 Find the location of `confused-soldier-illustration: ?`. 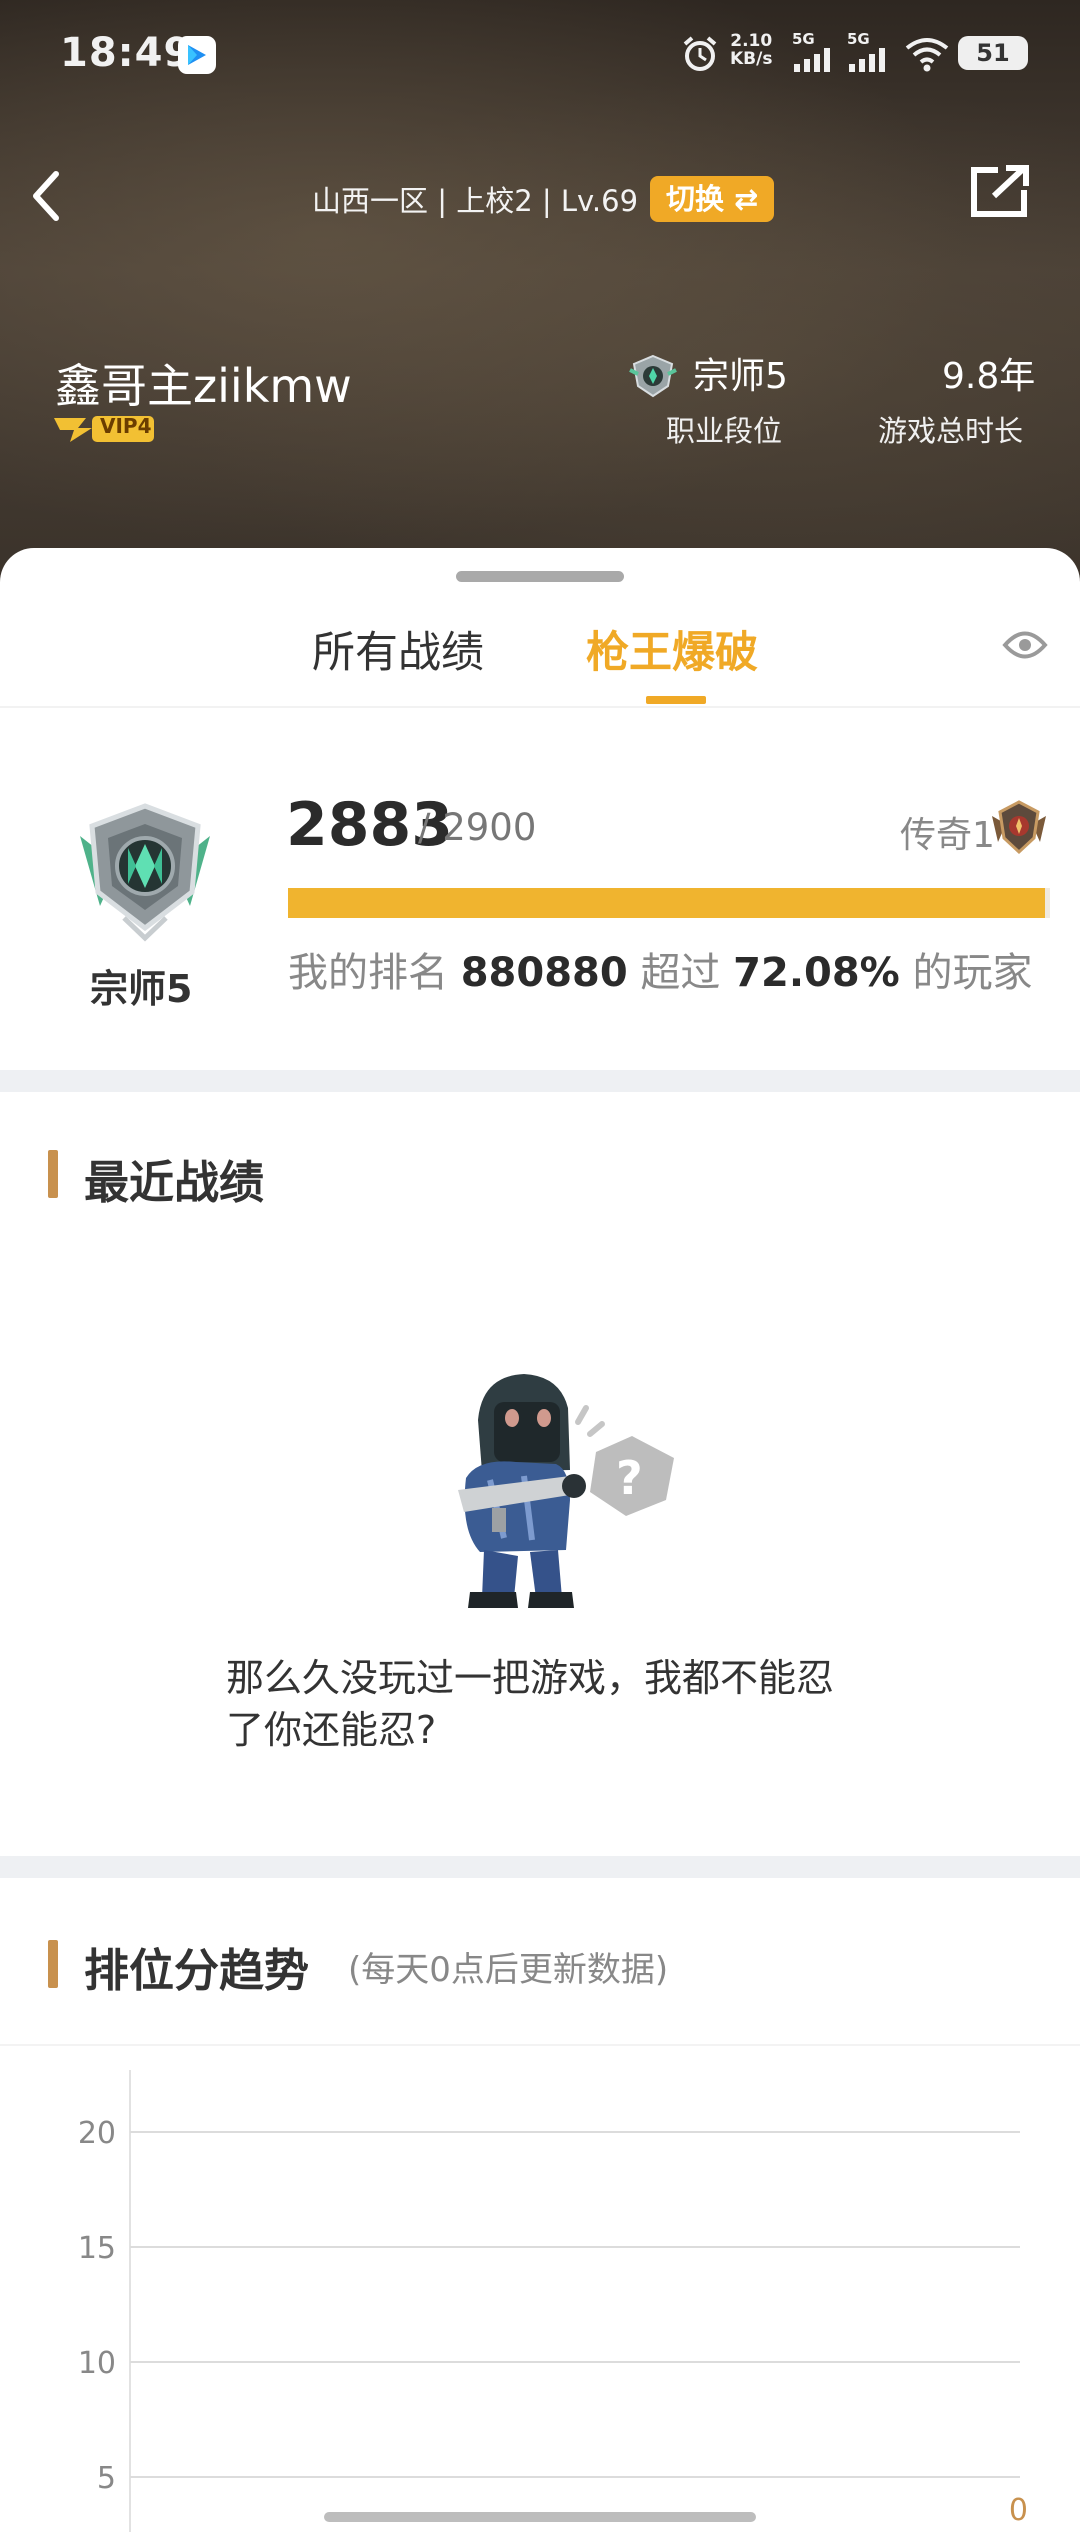

confused-soldier-illustration: ? is located at coordinates (566, 1491).